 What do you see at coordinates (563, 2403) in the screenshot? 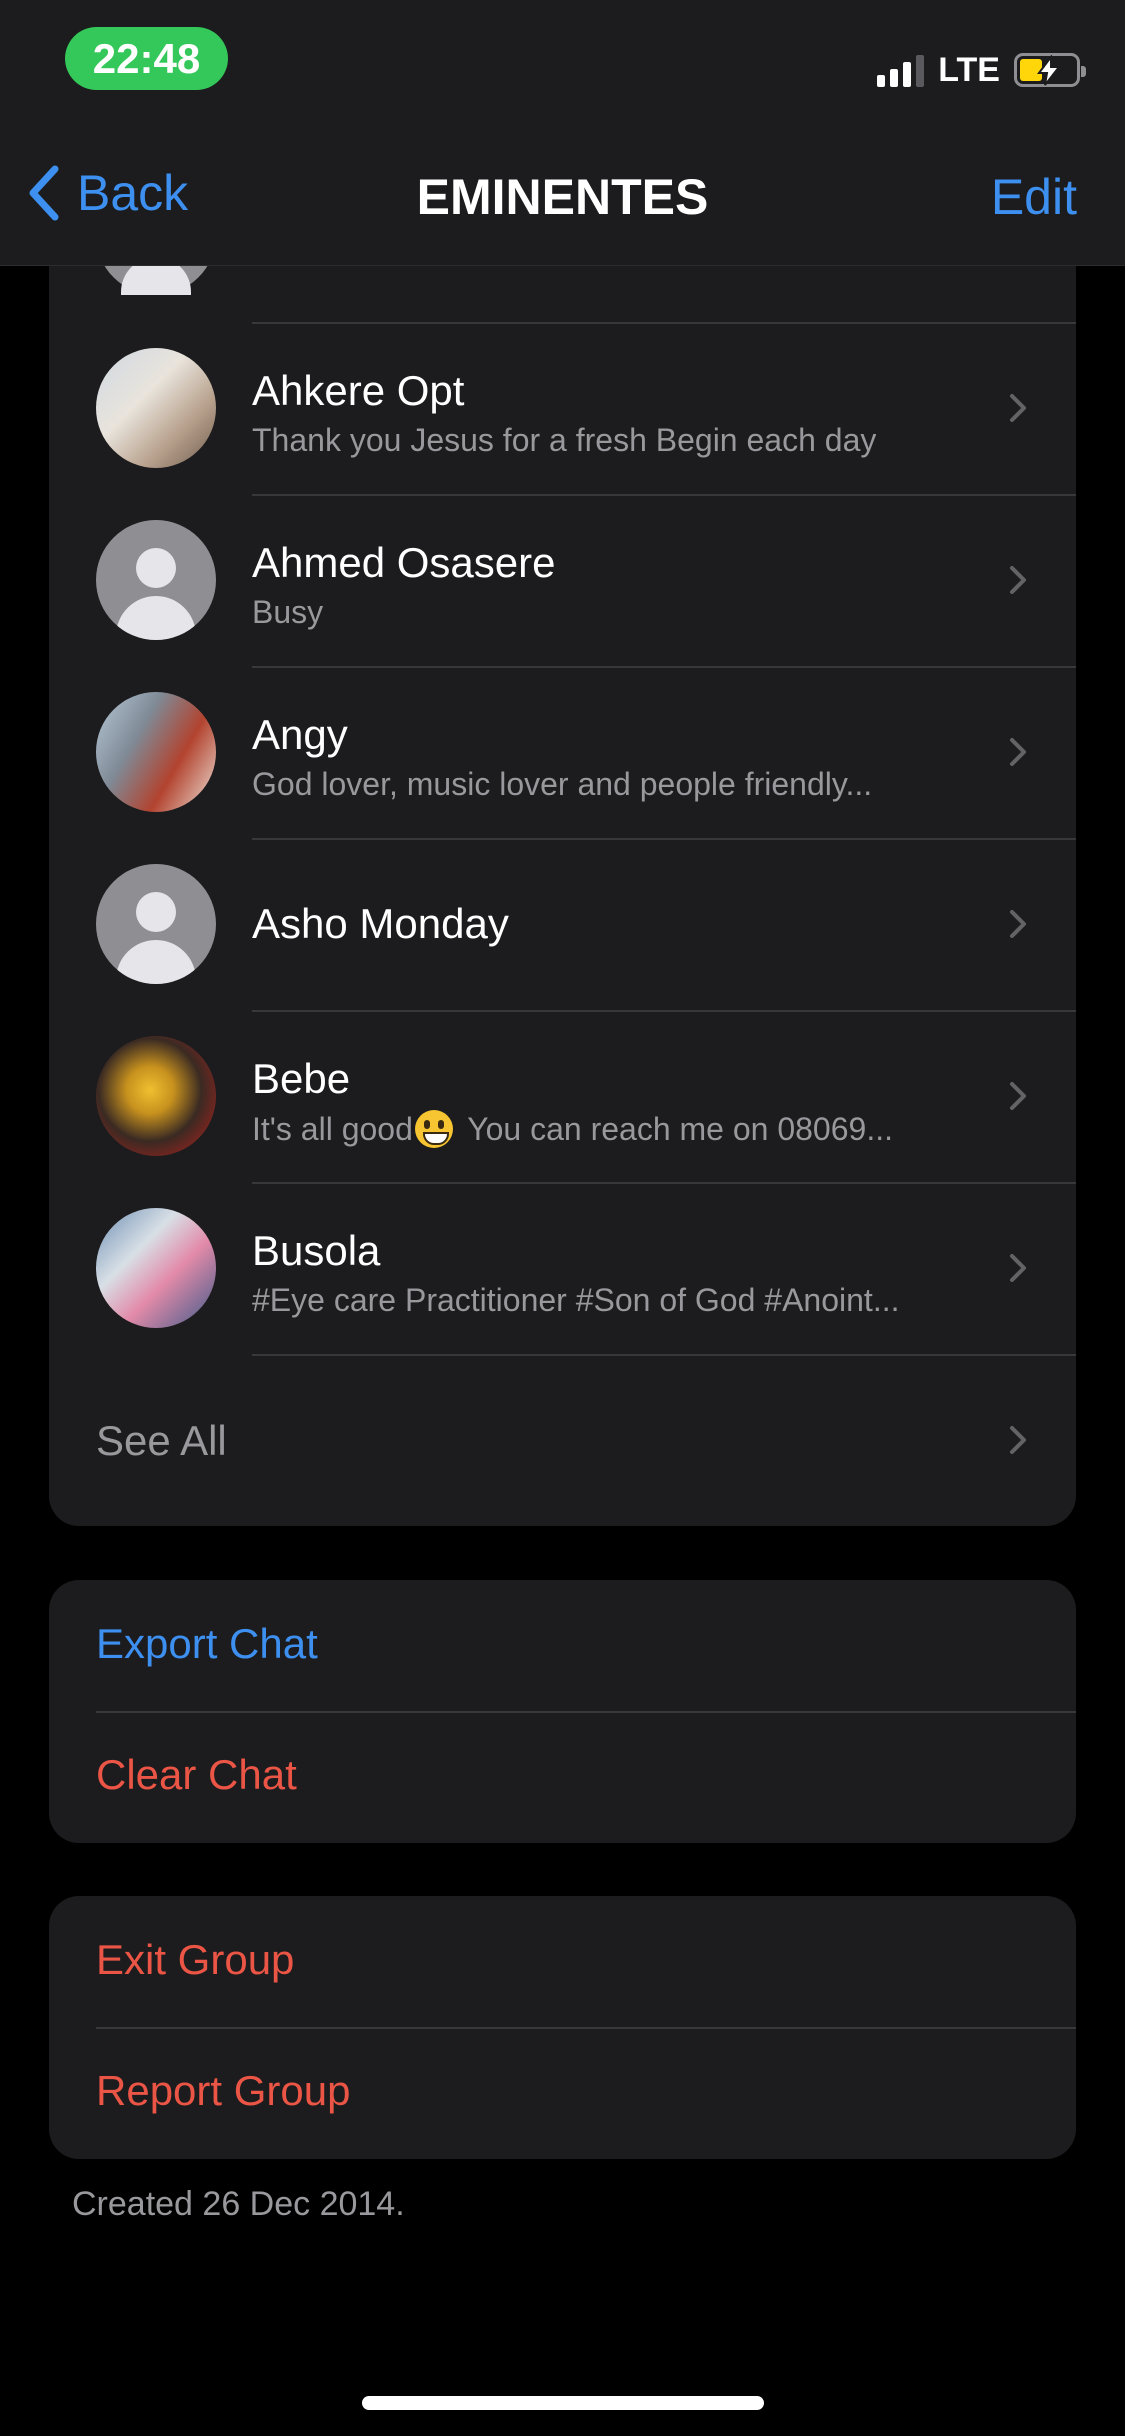
I see `home-indicator` at bounding box center [563, 2403].